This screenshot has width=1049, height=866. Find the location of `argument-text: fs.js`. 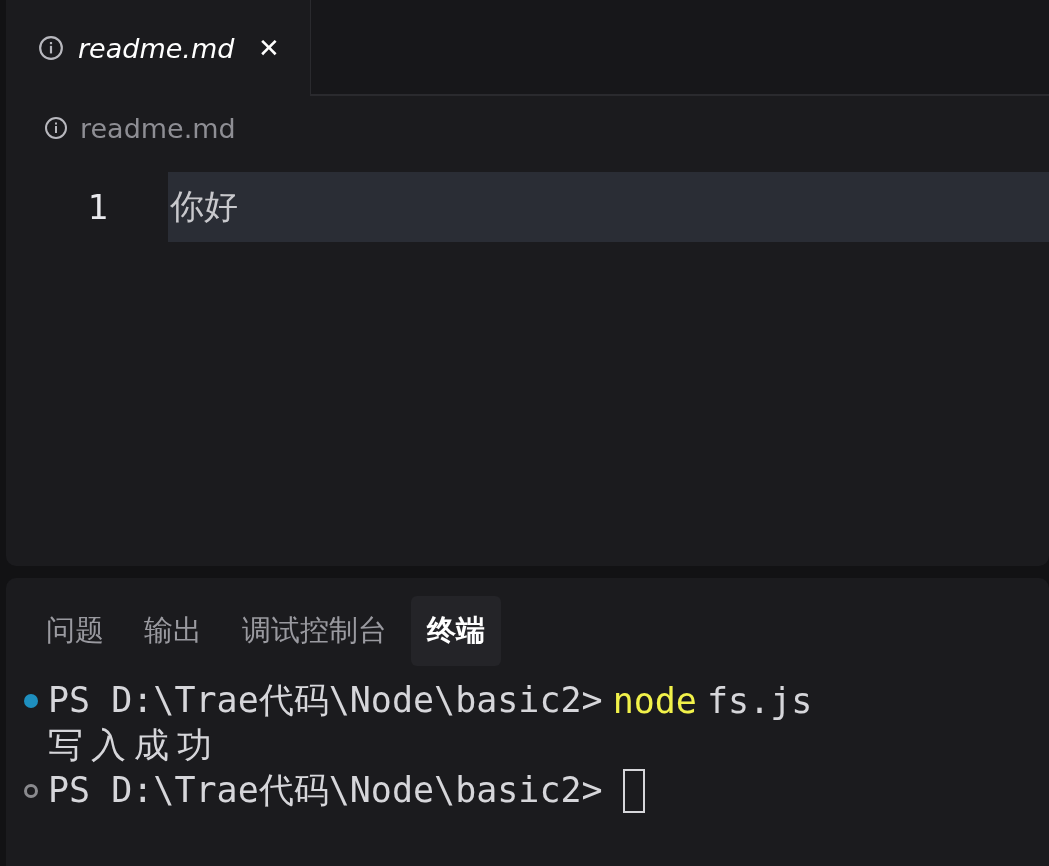

argument-text: fs.js is located at coordinates (759, 700).